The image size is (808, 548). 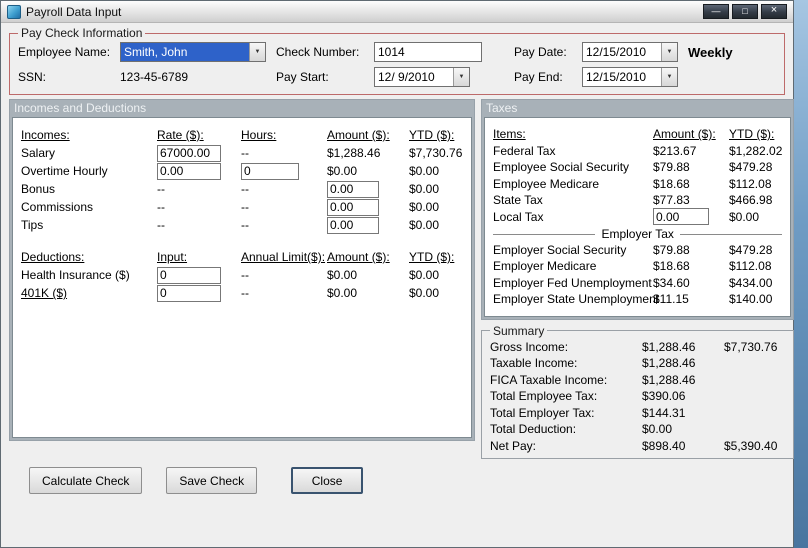 What do you see at coordinates (353, 207) in the screenshot?
I see `commissions-amount-input` at bounding box center [353, 207].